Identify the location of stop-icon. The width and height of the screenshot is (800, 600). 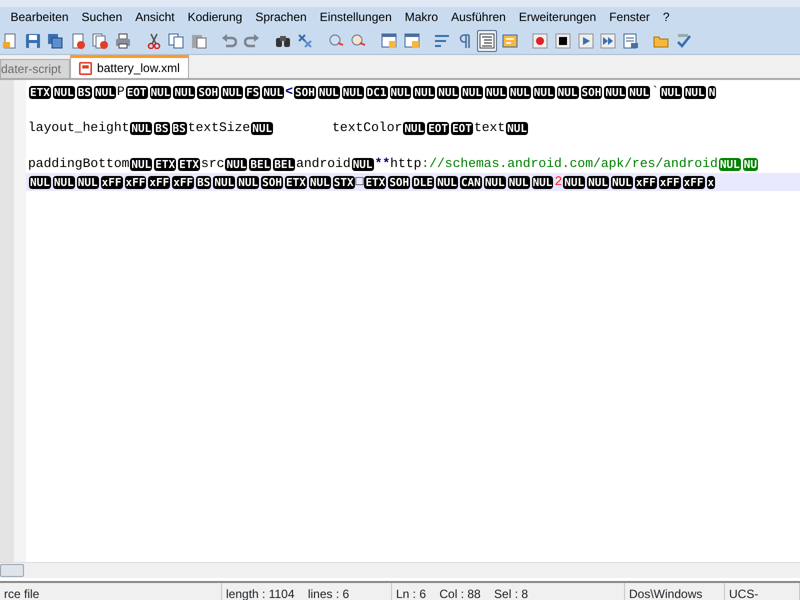
(563, 40).